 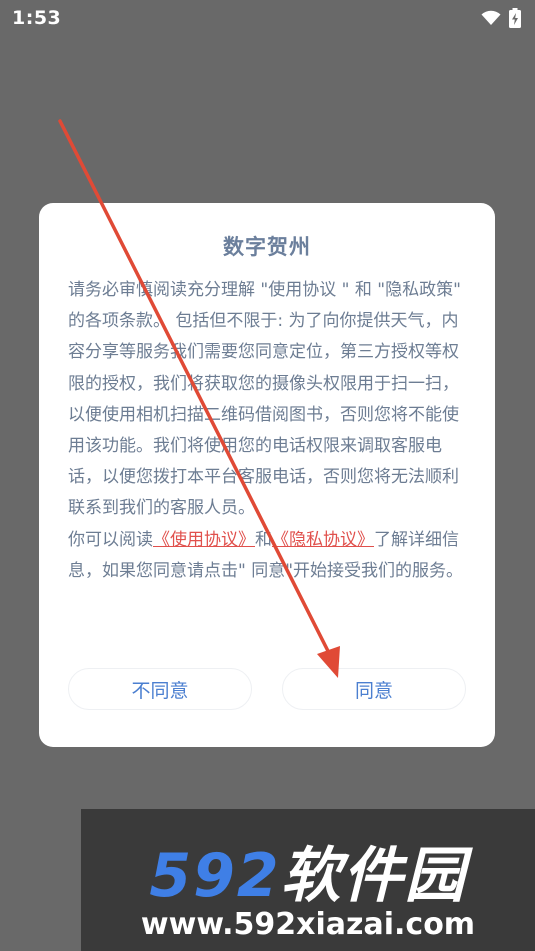 I want to click on conjunction-text: 和, so click(x=263, y=539).